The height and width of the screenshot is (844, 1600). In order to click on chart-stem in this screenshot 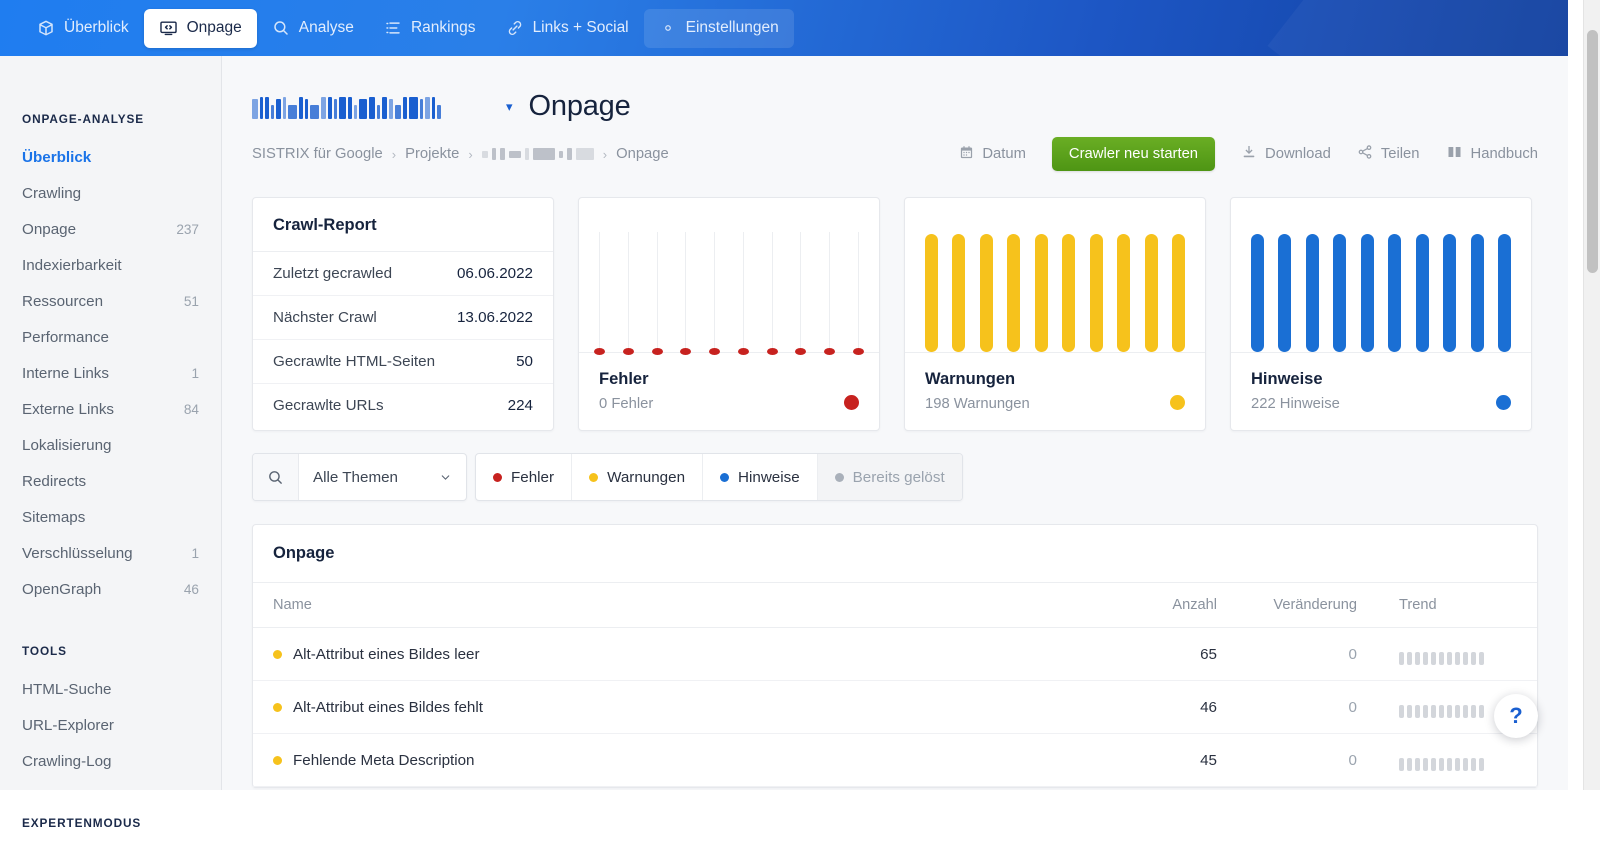, I will do `click(772, 293)`.